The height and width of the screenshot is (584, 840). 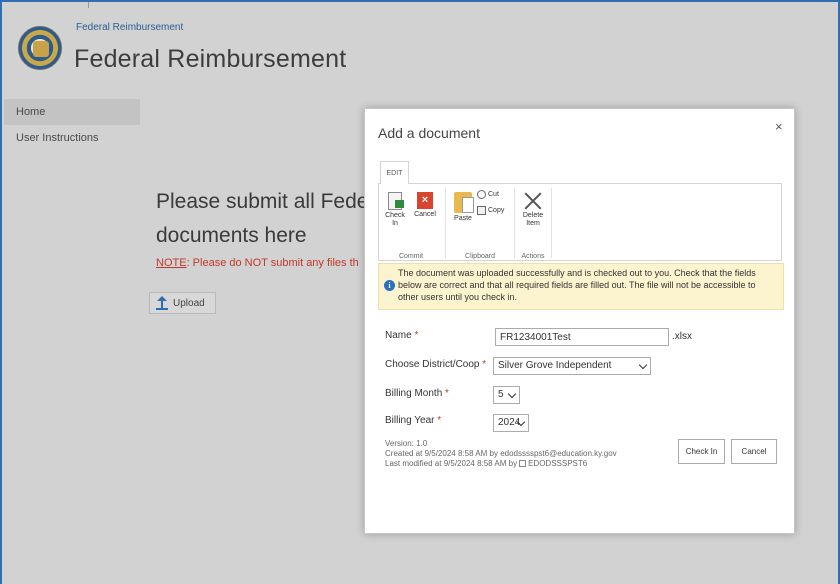 I want to click on paste-ribbon-button: Paste, so click(x=463, y=207).